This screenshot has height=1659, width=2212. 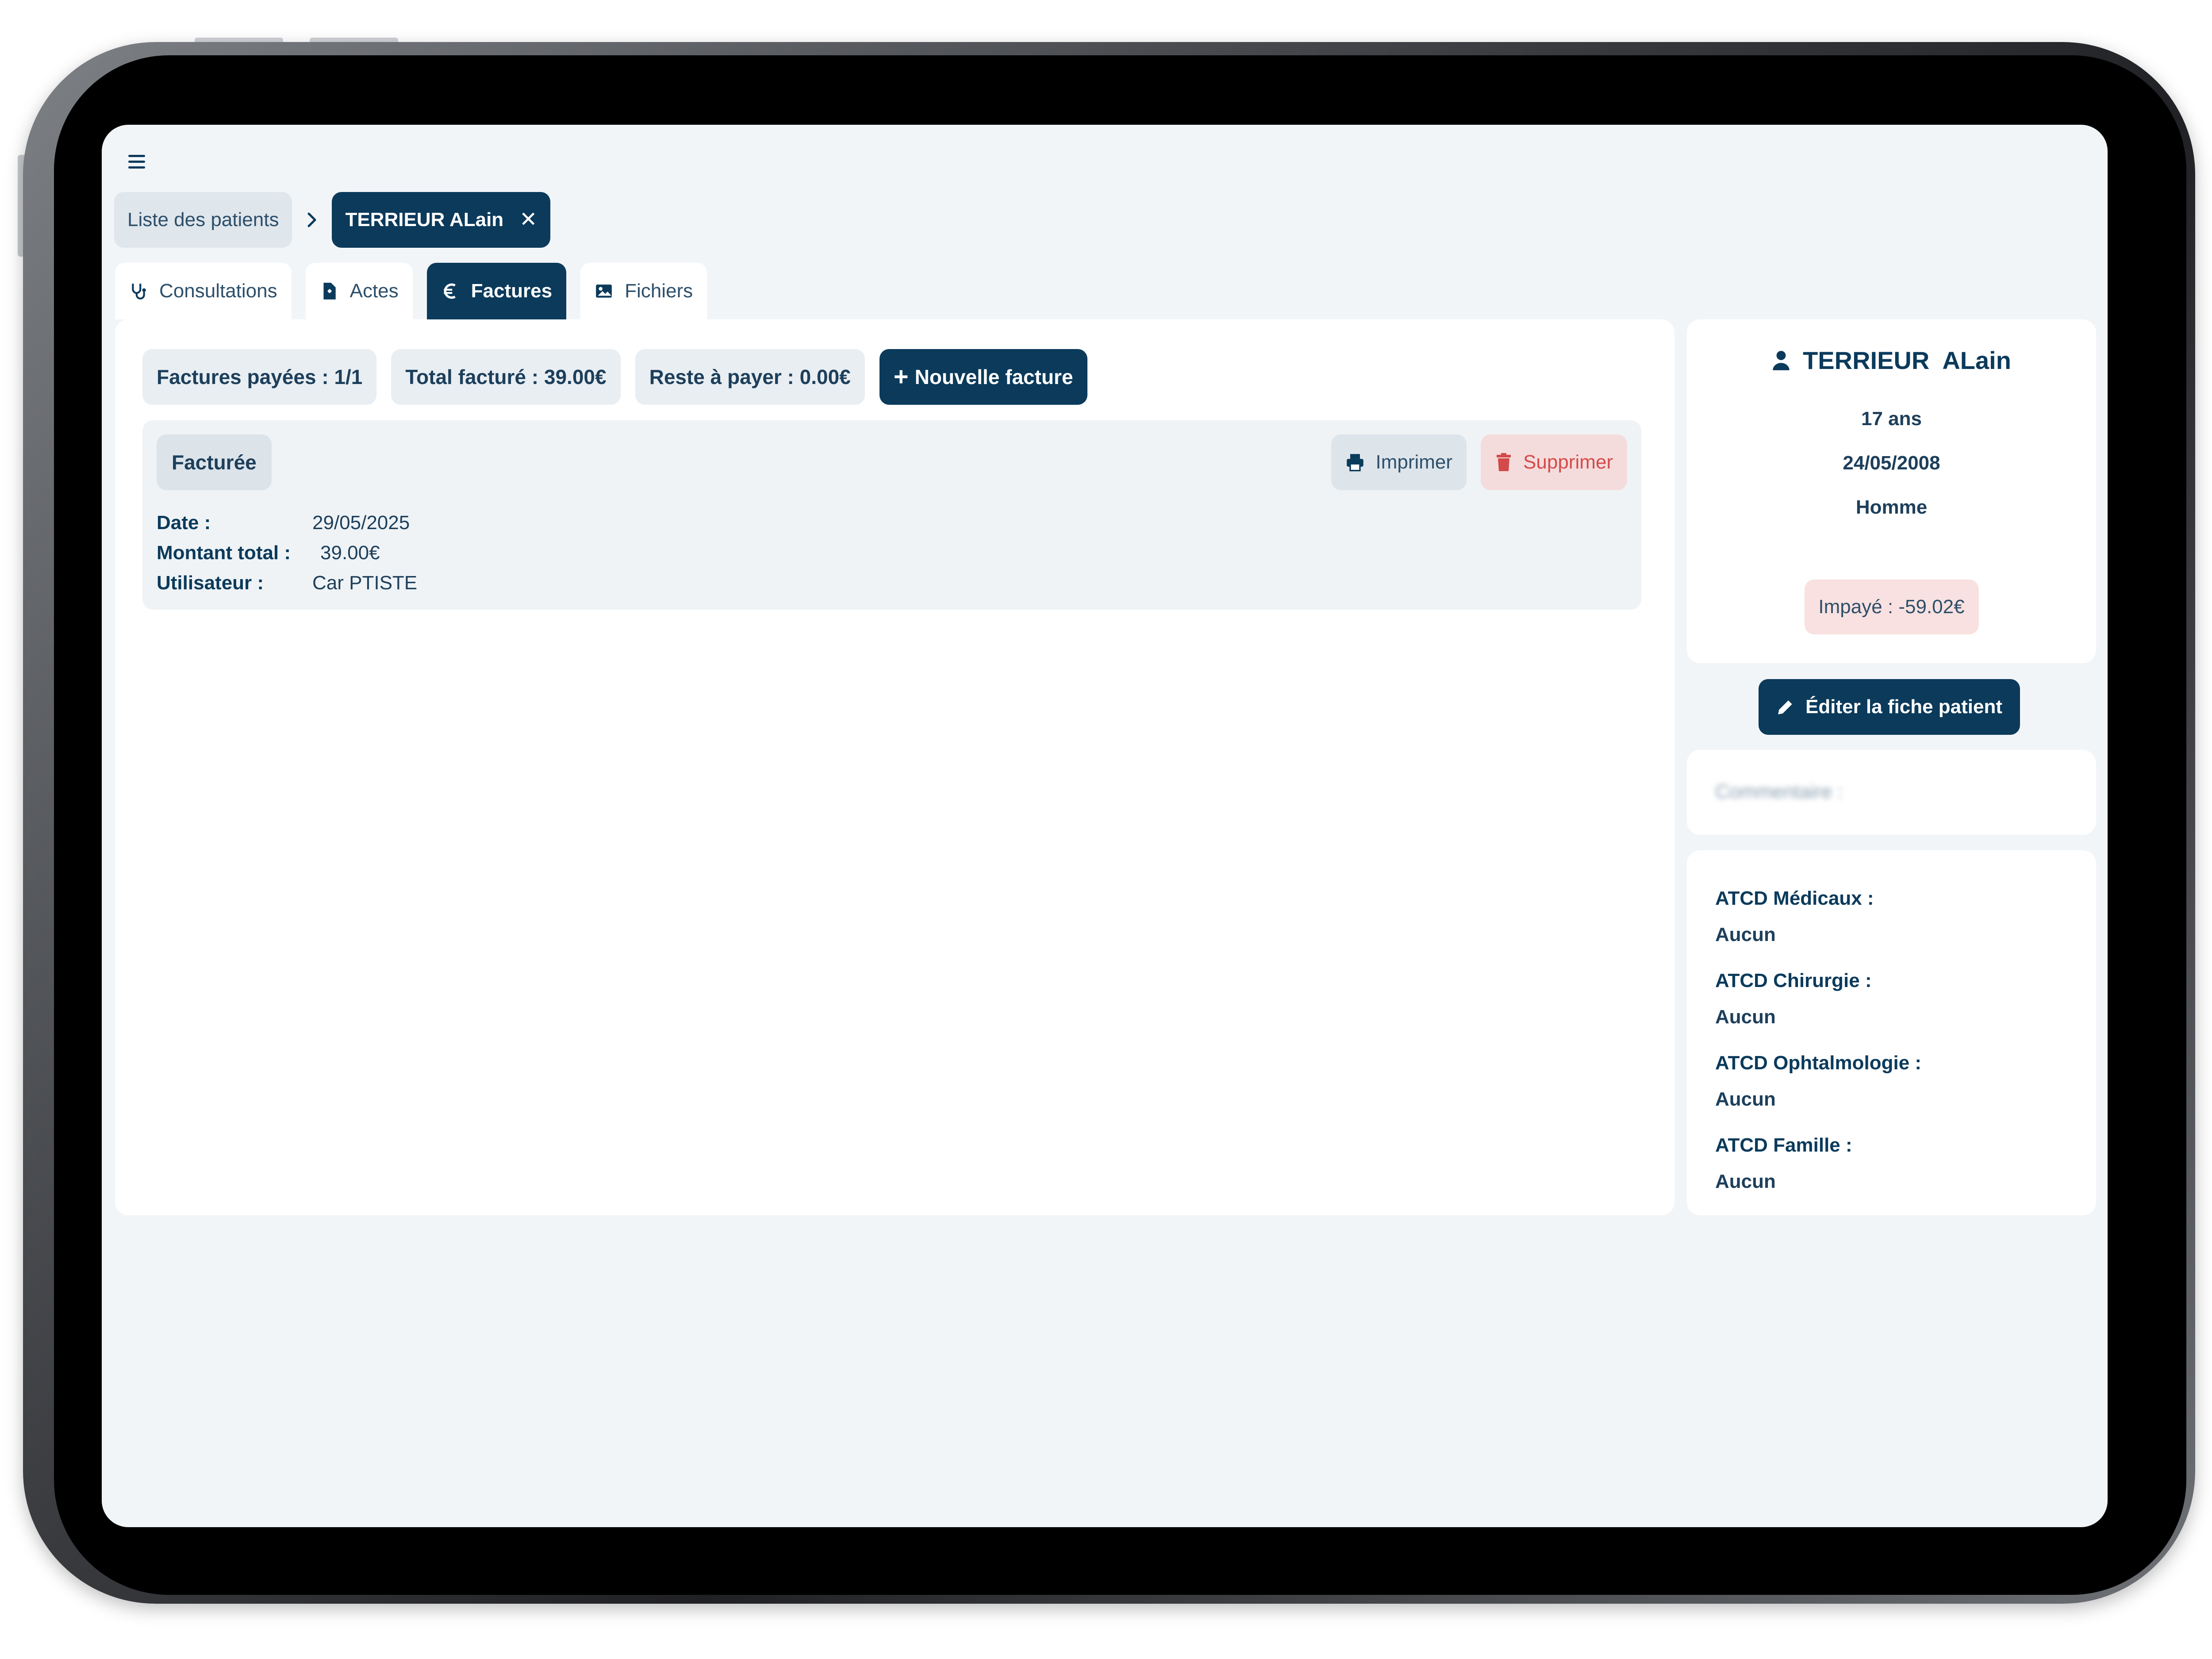 I want to click on tab-consultations: Consultations, so click(x=204, y=291).